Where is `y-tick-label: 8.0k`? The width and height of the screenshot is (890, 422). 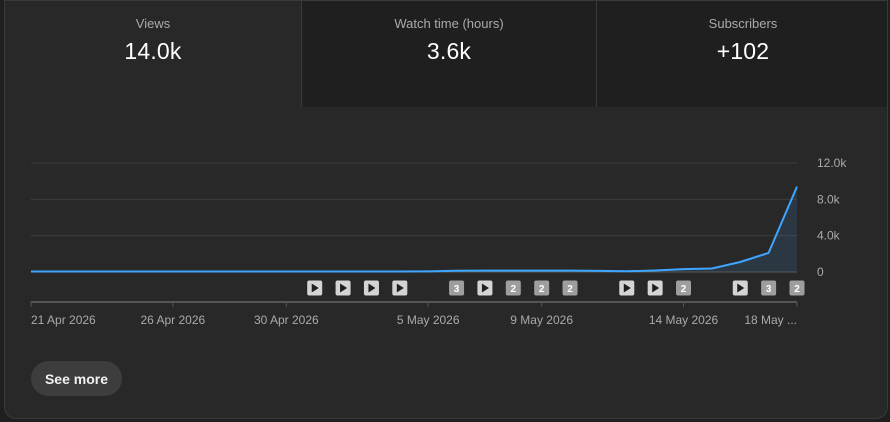 y-tick-label: 8.0k is located at coordinates (829, 199).